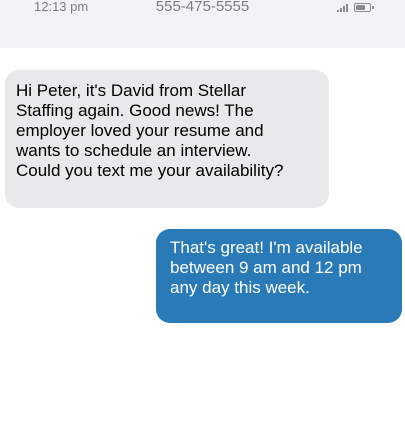  What do you see at coordinates (202, 24) in the screenshot?
I see `status-bar: 12:13 pm 555-475-5555` at bounding box center [202, 24].